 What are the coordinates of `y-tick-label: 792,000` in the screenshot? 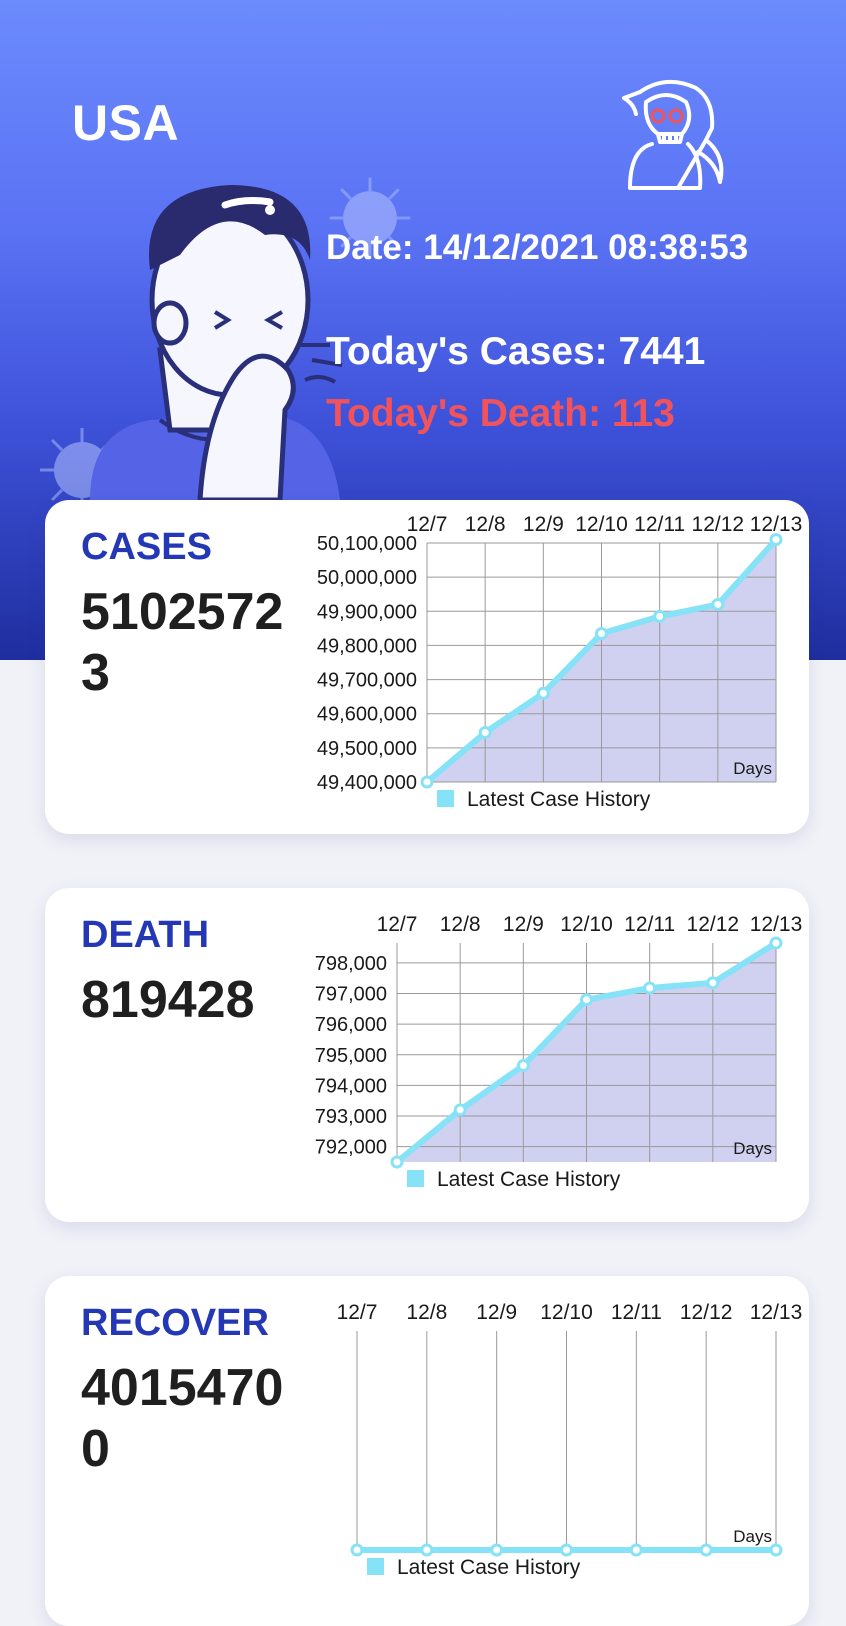 It's located at (351, 1148).